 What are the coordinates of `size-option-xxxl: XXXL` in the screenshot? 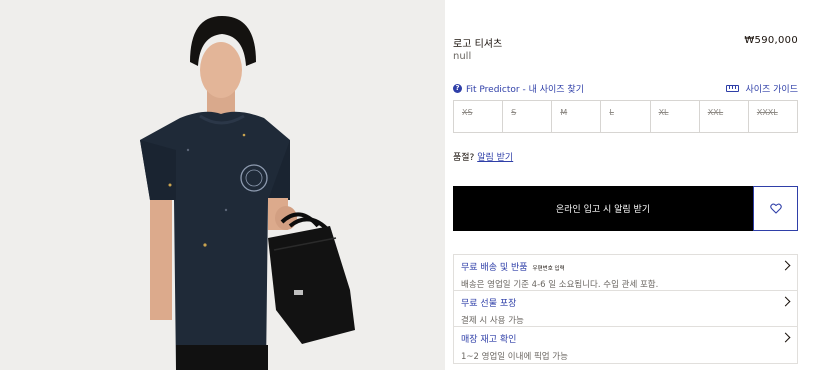 It's located at (773, 116).